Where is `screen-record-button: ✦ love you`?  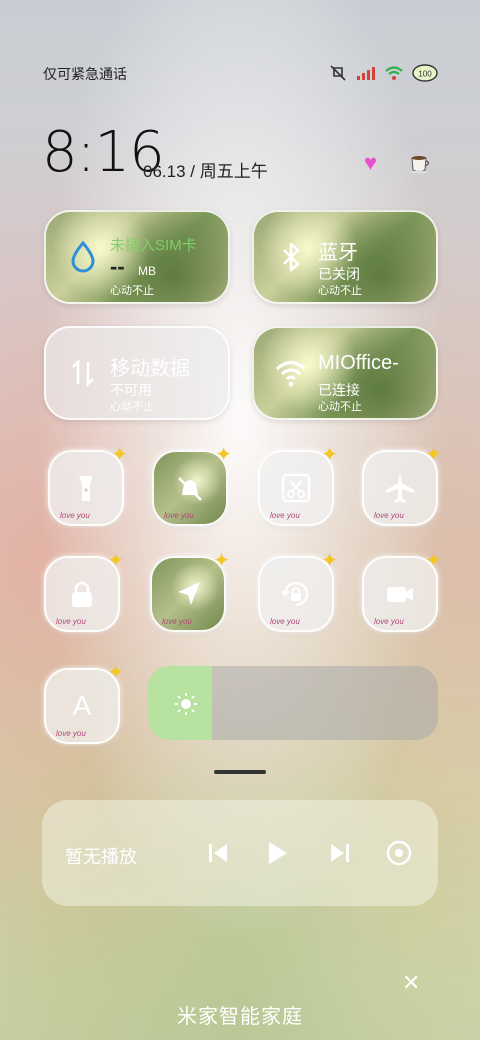
screen-record-button: ✦ love you is located at coordinates (402, 591).